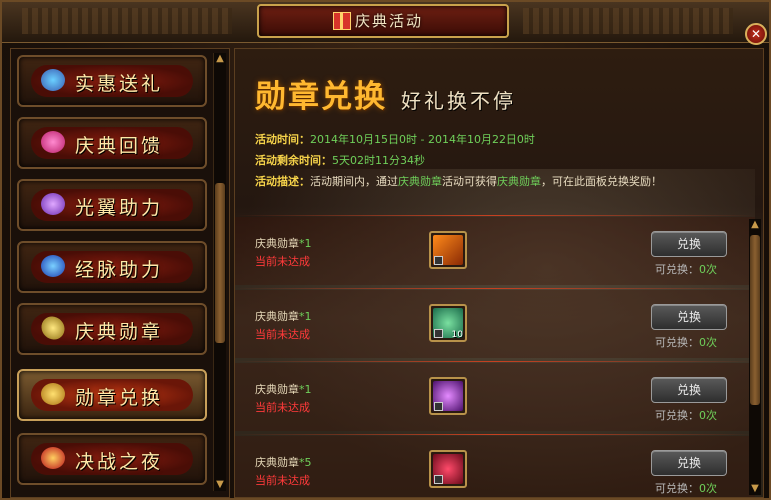 This screenshot has width=771, height=500. I want to click on reward-item-slot: 10, so click(448, 323).